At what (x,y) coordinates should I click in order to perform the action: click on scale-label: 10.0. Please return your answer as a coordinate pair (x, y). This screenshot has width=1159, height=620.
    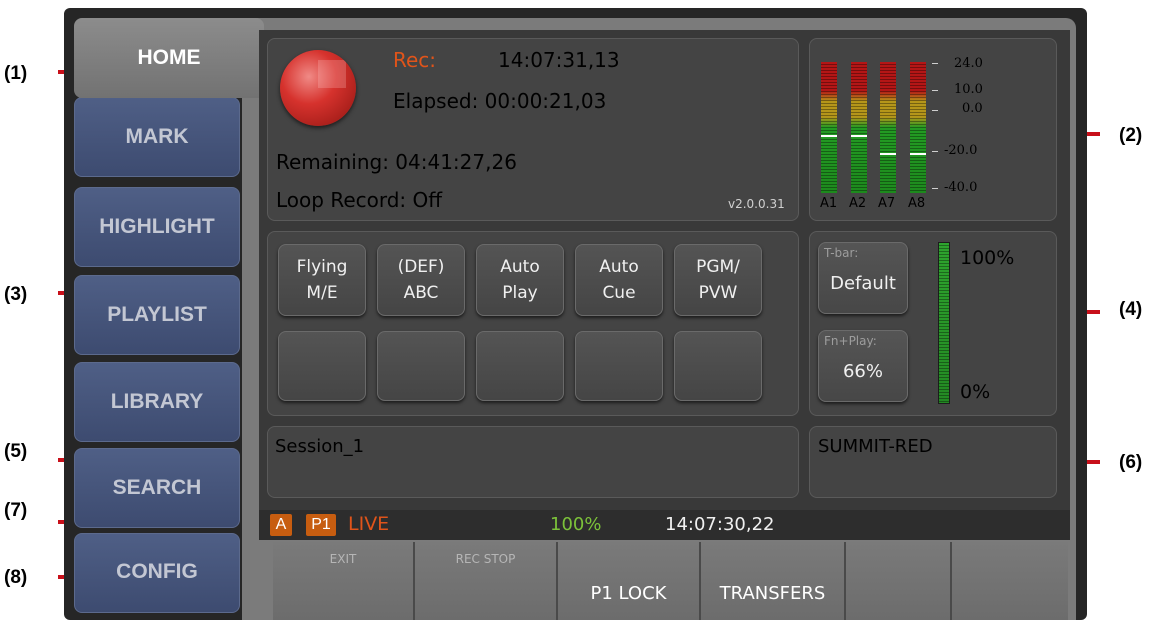
    Looking at the image, I should click on (968, 89).